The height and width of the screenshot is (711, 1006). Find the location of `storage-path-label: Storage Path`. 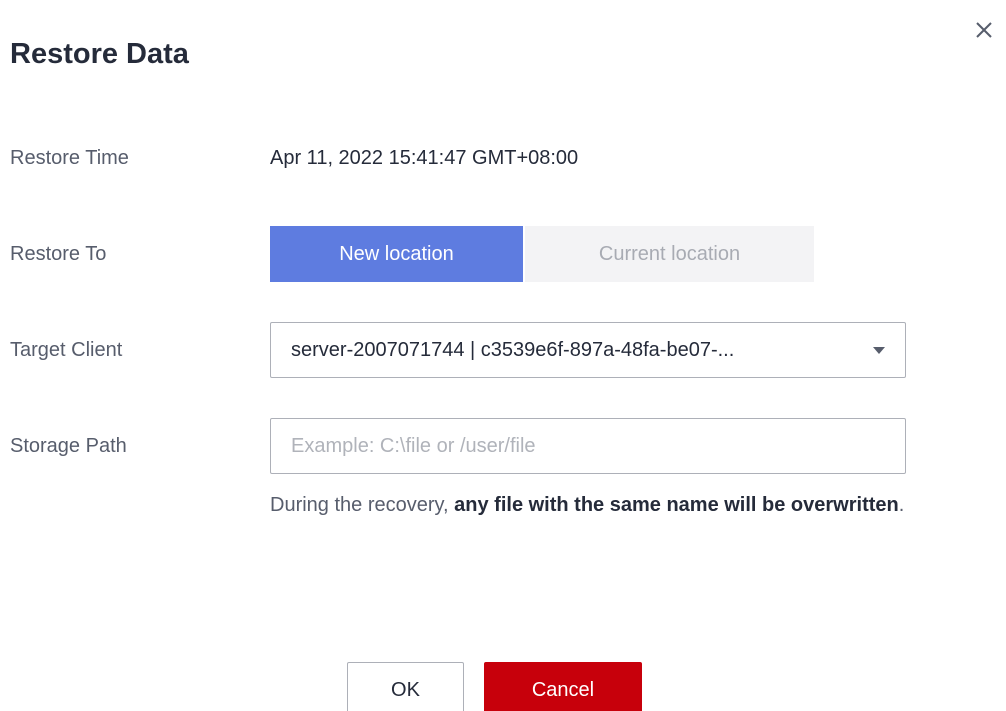

storage-path-label: Storage Path is located at coordinates (68, 446).